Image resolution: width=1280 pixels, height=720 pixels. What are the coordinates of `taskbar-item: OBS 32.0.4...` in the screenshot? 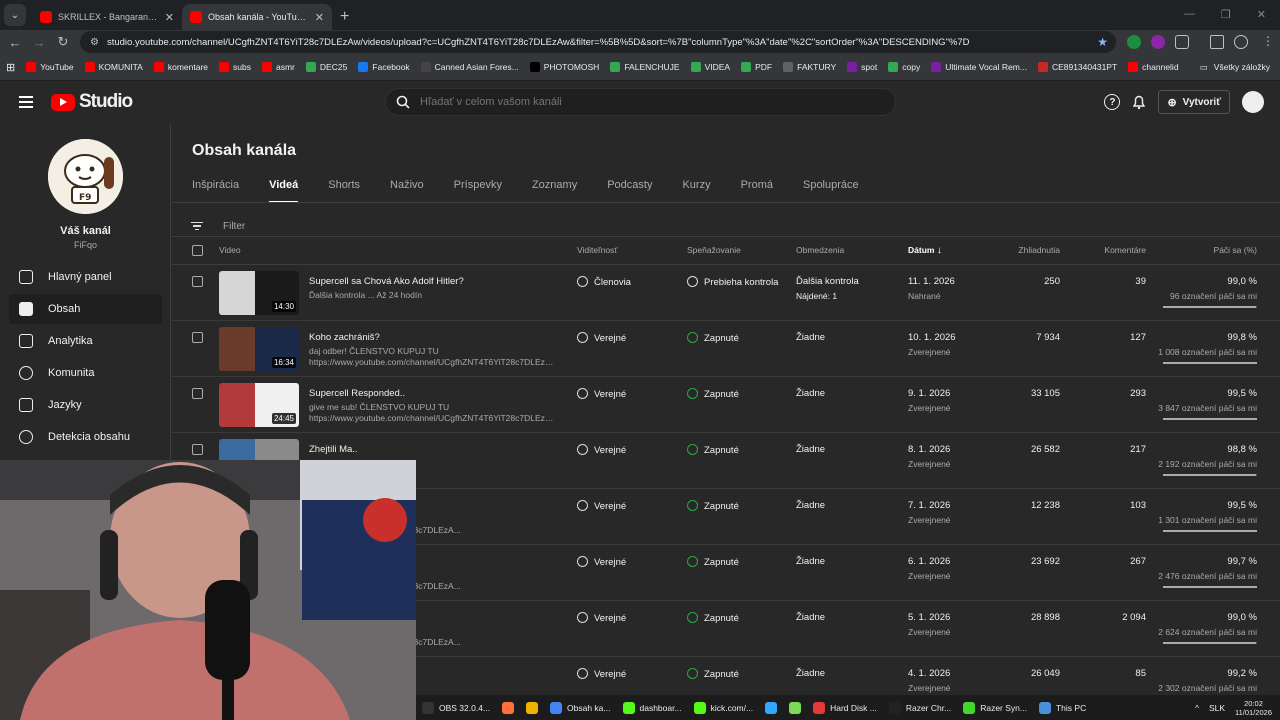 It's located at (456, 707).